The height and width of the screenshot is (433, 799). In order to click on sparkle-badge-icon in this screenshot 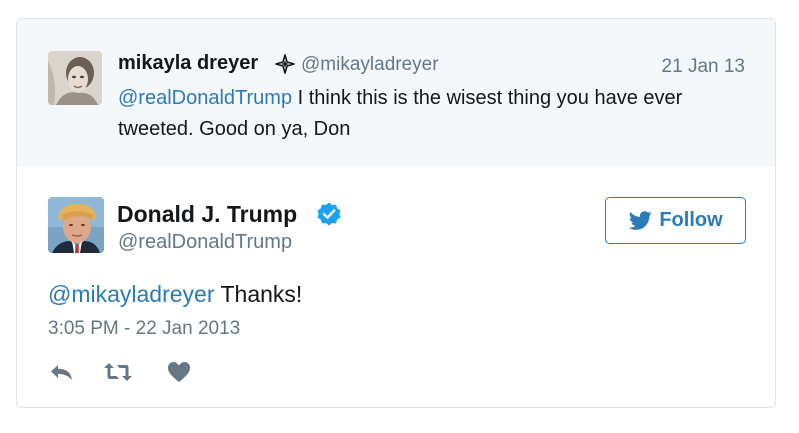, I will do `click(285, 64)`.